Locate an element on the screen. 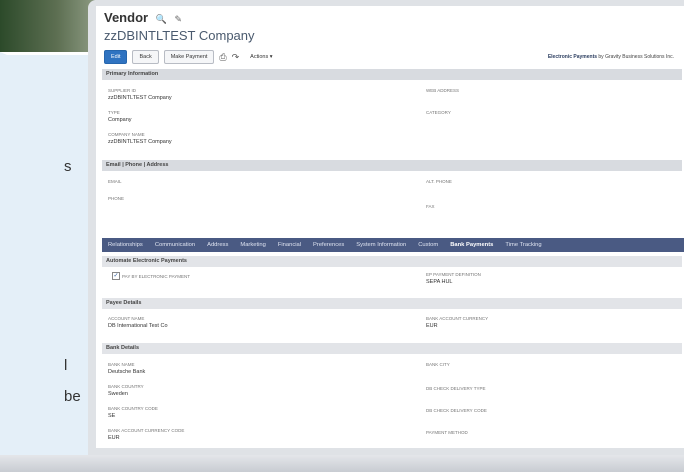 This screenshot has width=684, height=472. field-label: BANK ACCOUNT CURRENCY CODE is located at coordinates (146, 430).